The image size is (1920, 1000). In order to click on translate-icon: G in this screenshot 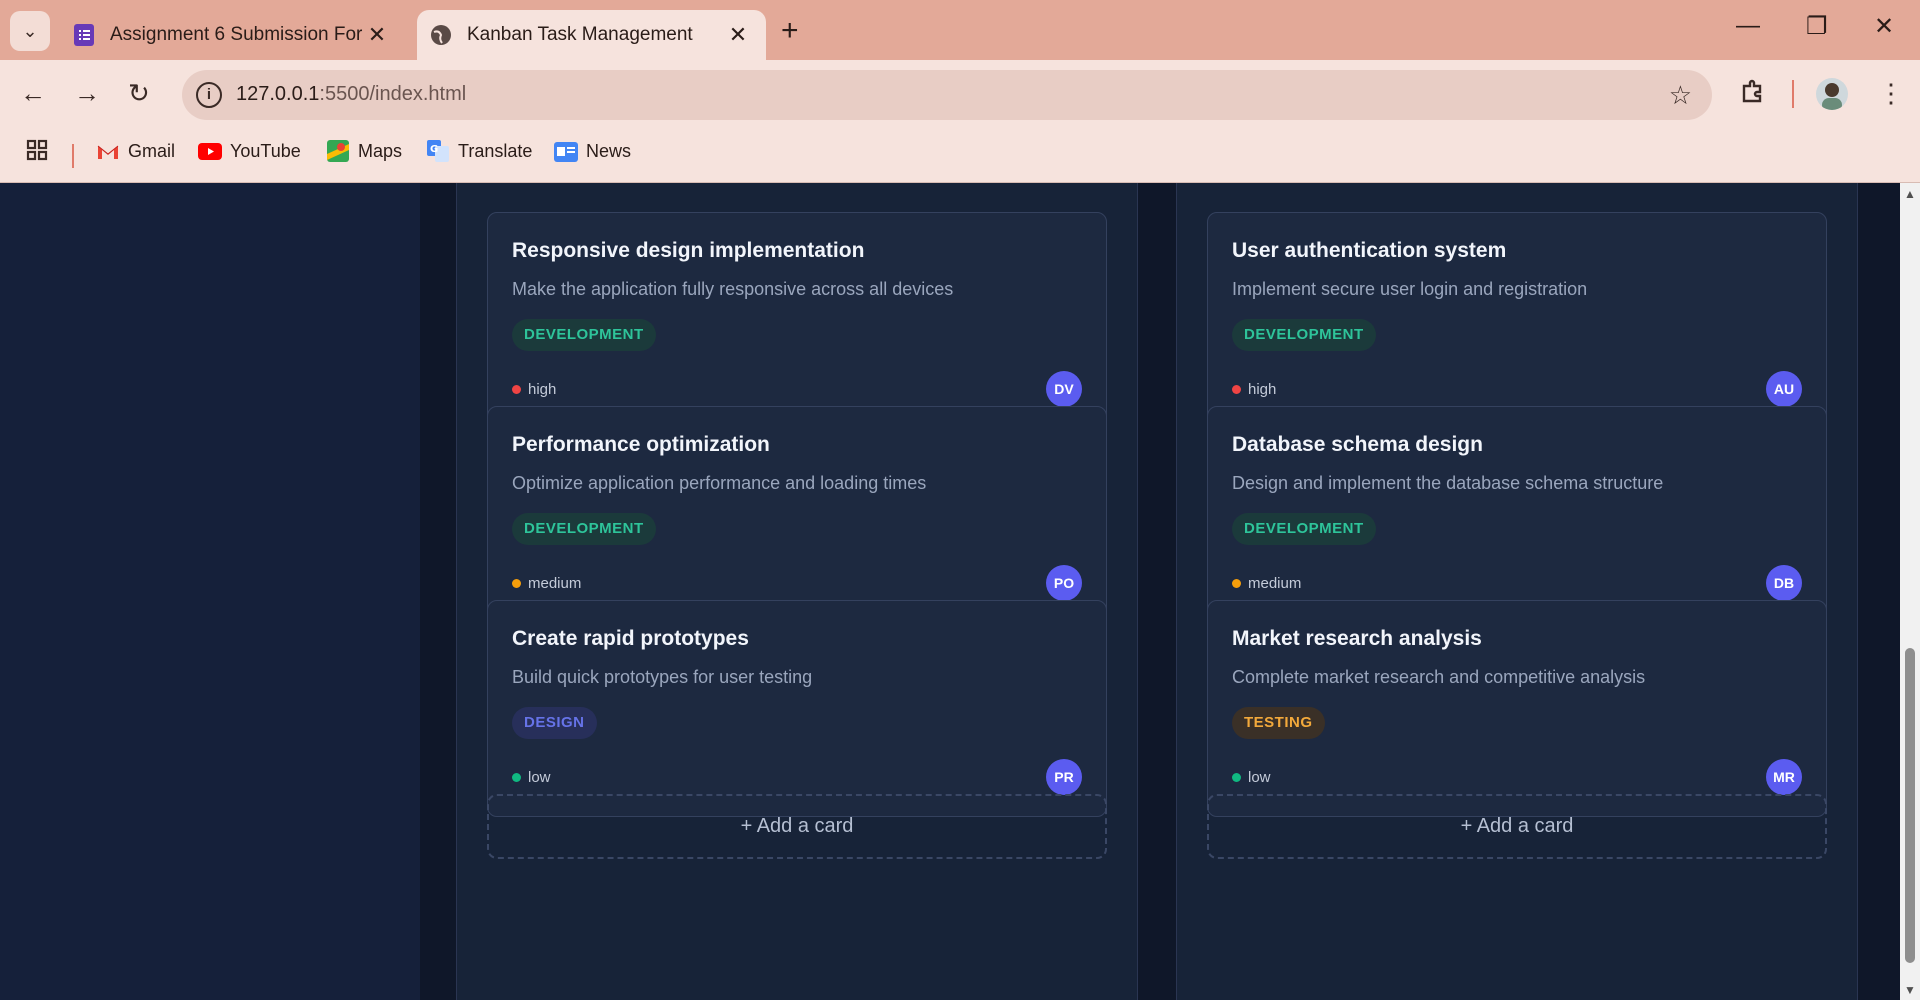, I will do `click(438, 151)`.